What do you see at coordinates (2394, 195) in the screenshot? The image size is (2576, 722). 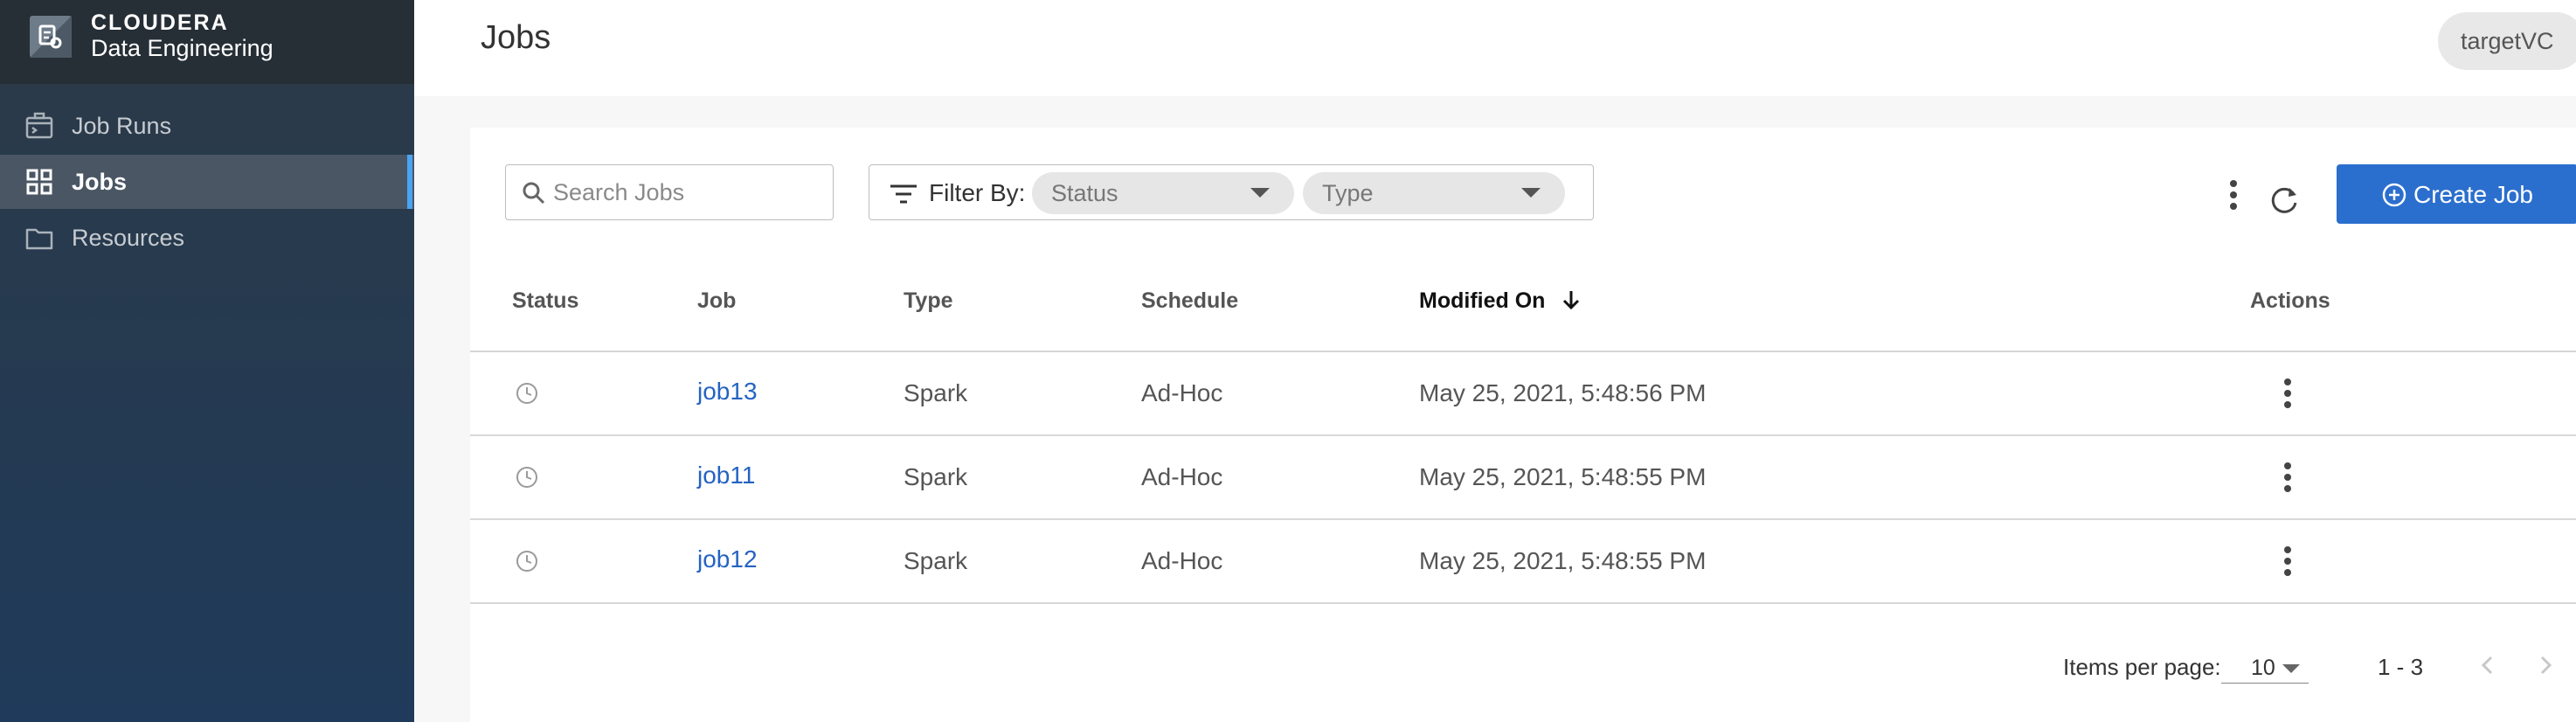 I see `plus-circle-icon` at bounding box center [2394, 195].